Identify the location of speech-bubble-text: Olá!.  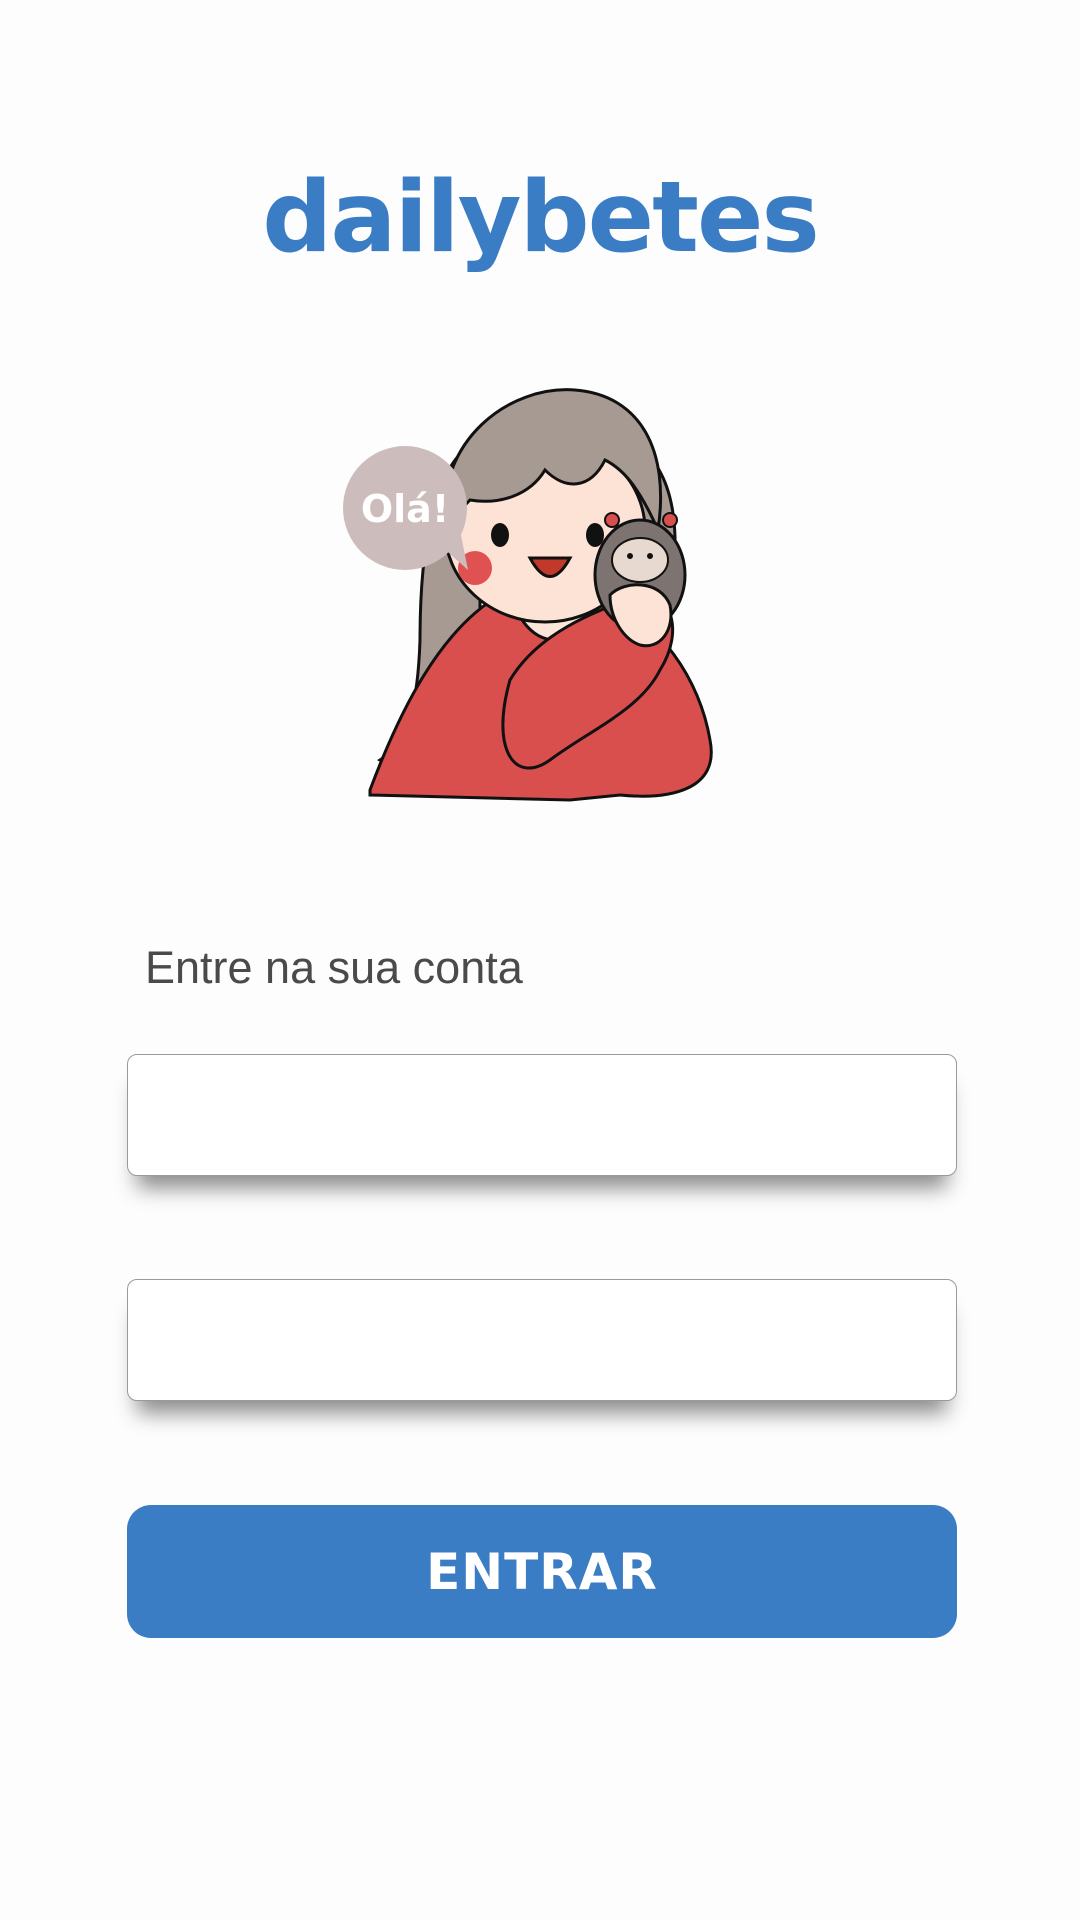
(405, 509).